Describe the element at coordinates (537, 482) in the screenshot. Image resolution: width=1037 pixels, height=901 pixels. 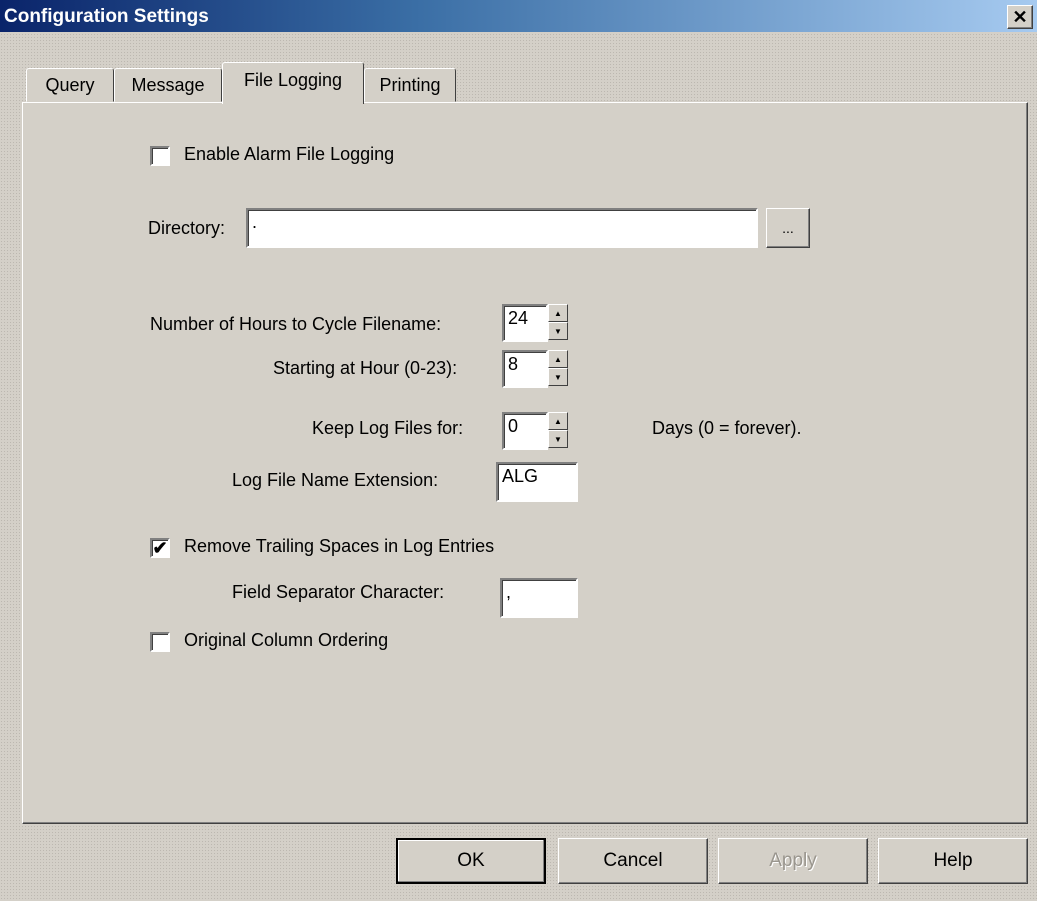
I see `log-extension-input: ALG` at that location.